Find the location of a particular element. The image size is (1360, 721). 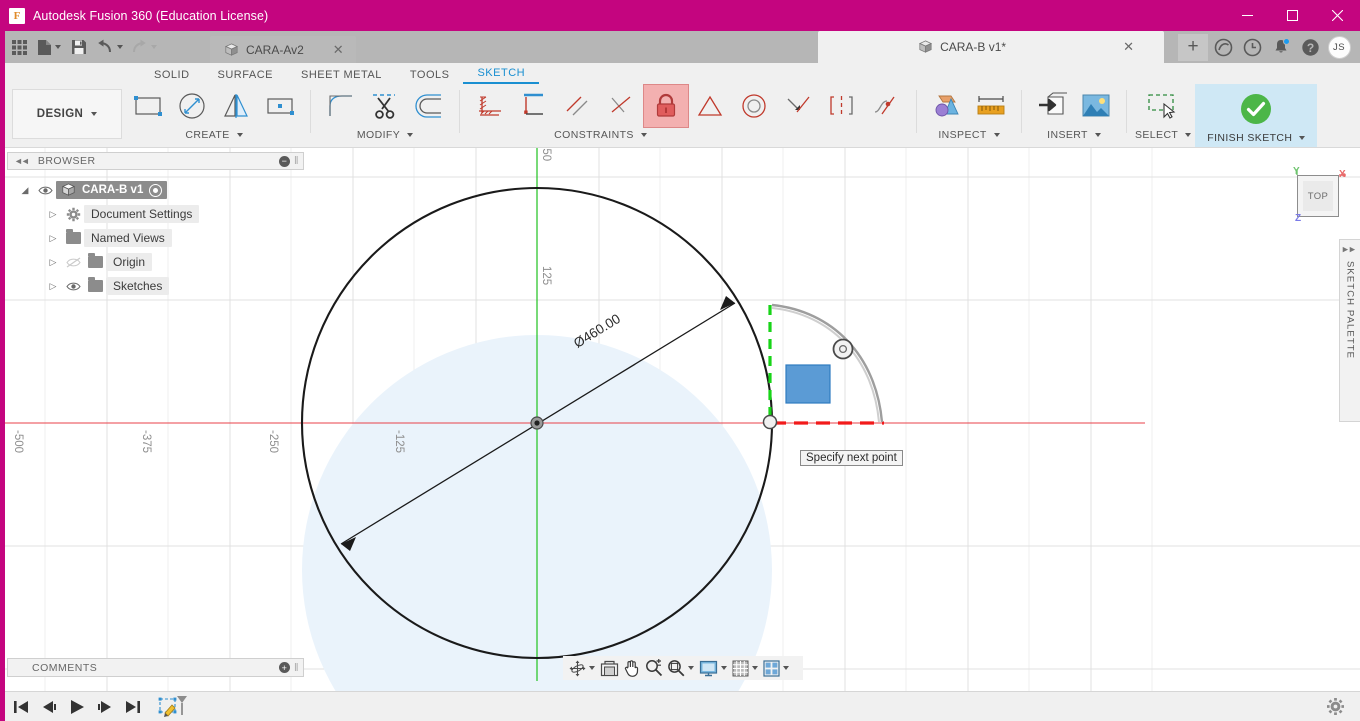

minimize-button is located at coordinates (1247, 15).